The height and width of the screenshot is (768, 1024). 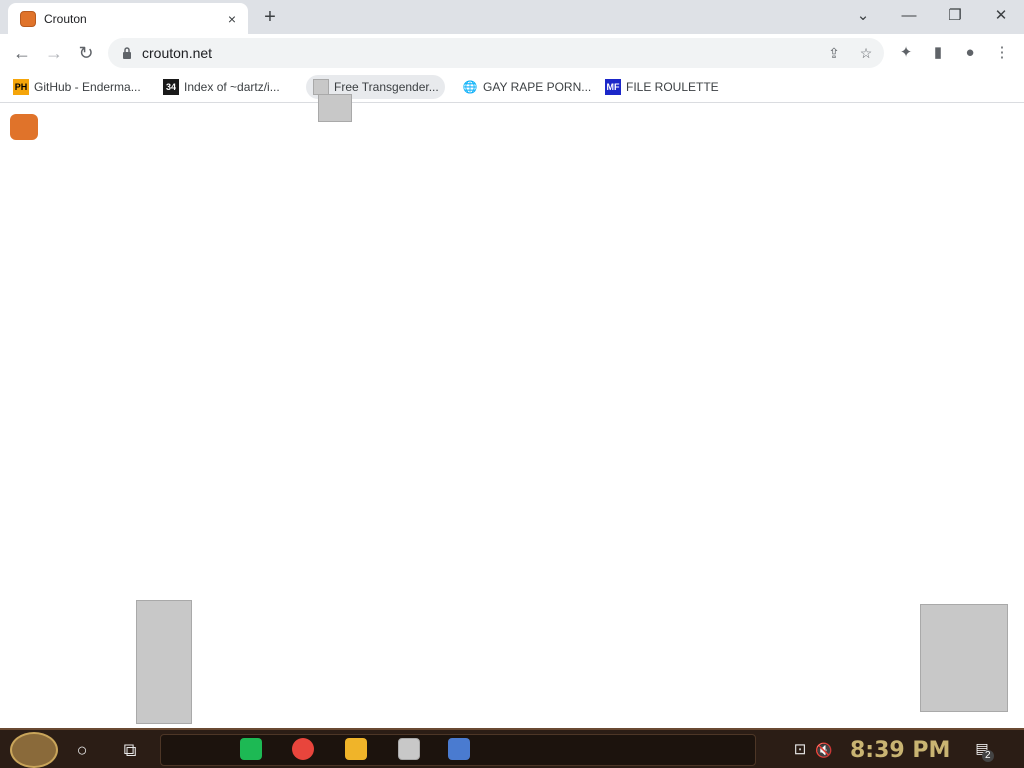 What do you see at coordinates (900, 750) in the screenshot?
I see `clock: 8:39 PM` at bounding box center [900, 750].